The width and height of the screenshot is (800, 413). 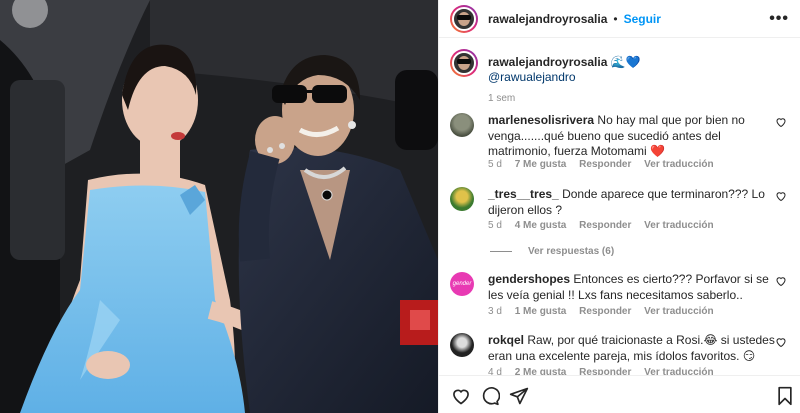 What do you see at coordinates (571, 251) in the screenshot?
I see `view-replies-label: Ver respuestas (6)` at bounding box center [571, 251].